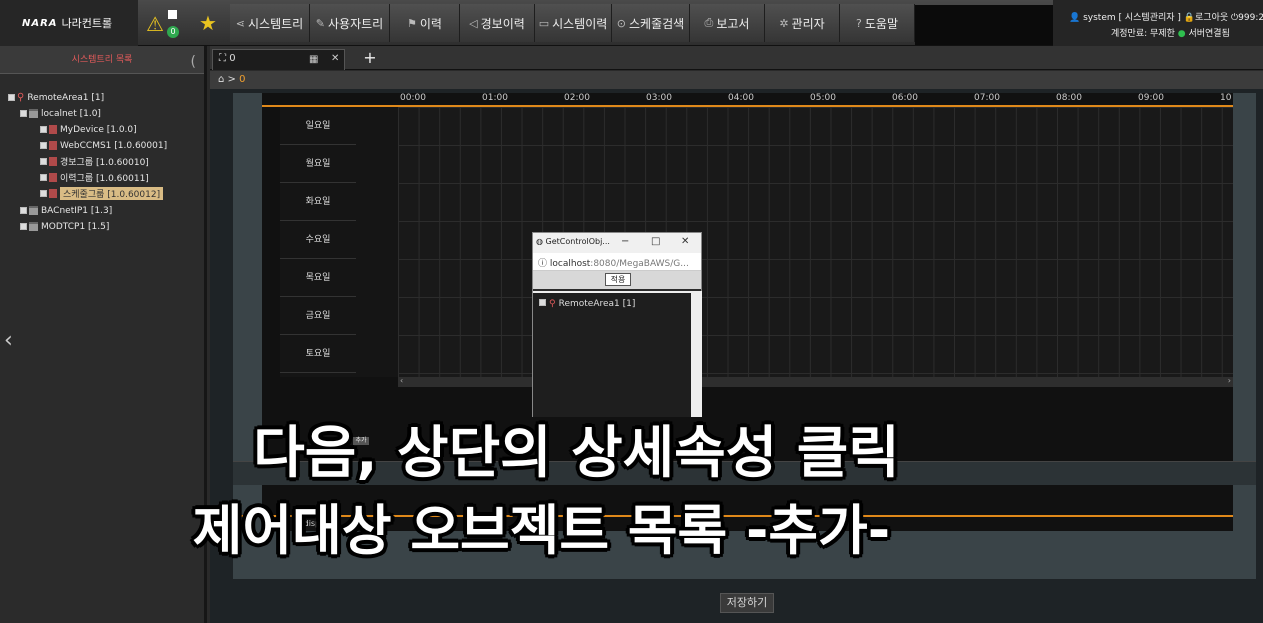  I want to click on speaker-icon: ◁, so click(473, 23).